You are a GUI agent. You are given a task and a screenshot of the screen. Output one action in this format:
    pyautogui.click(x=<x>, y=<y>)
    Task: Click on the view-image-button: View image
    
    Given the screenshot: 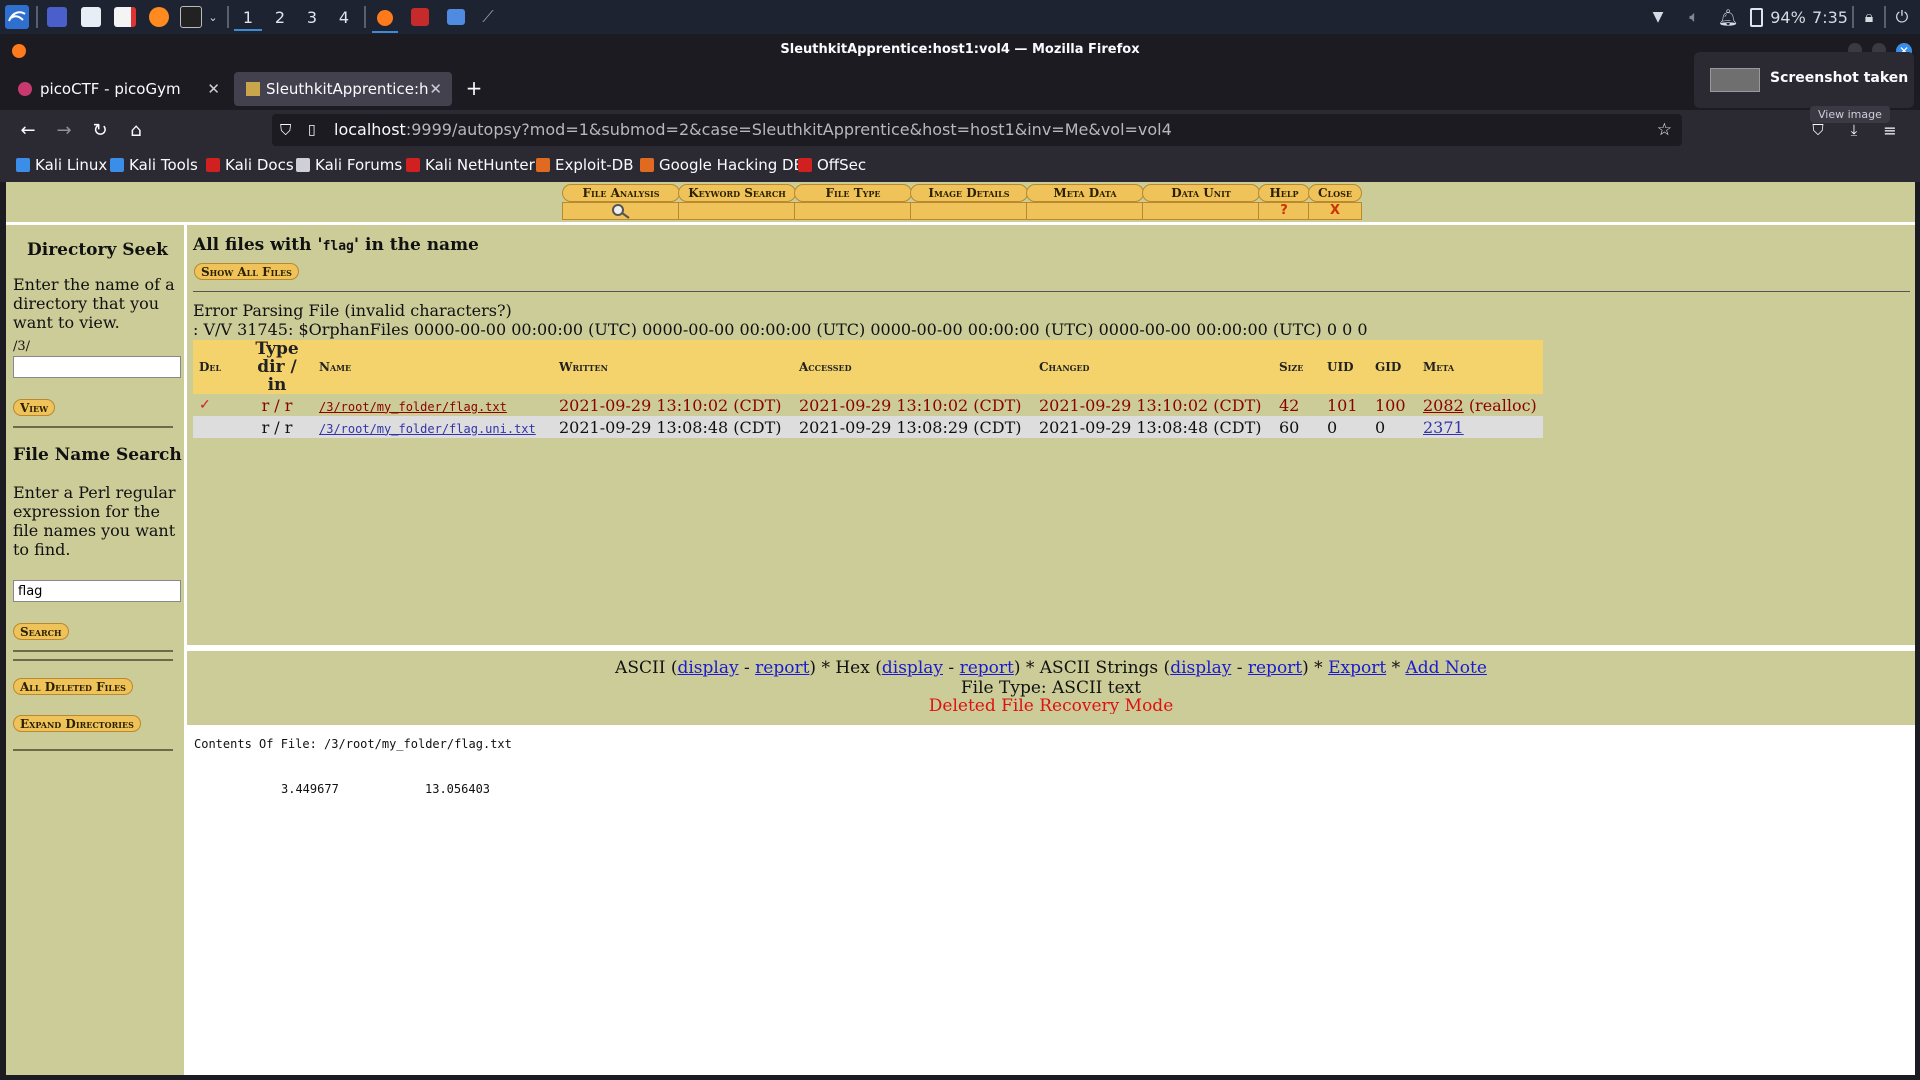 What is the action you would take?
    pyautogui.click(x=1850, y=114)
    